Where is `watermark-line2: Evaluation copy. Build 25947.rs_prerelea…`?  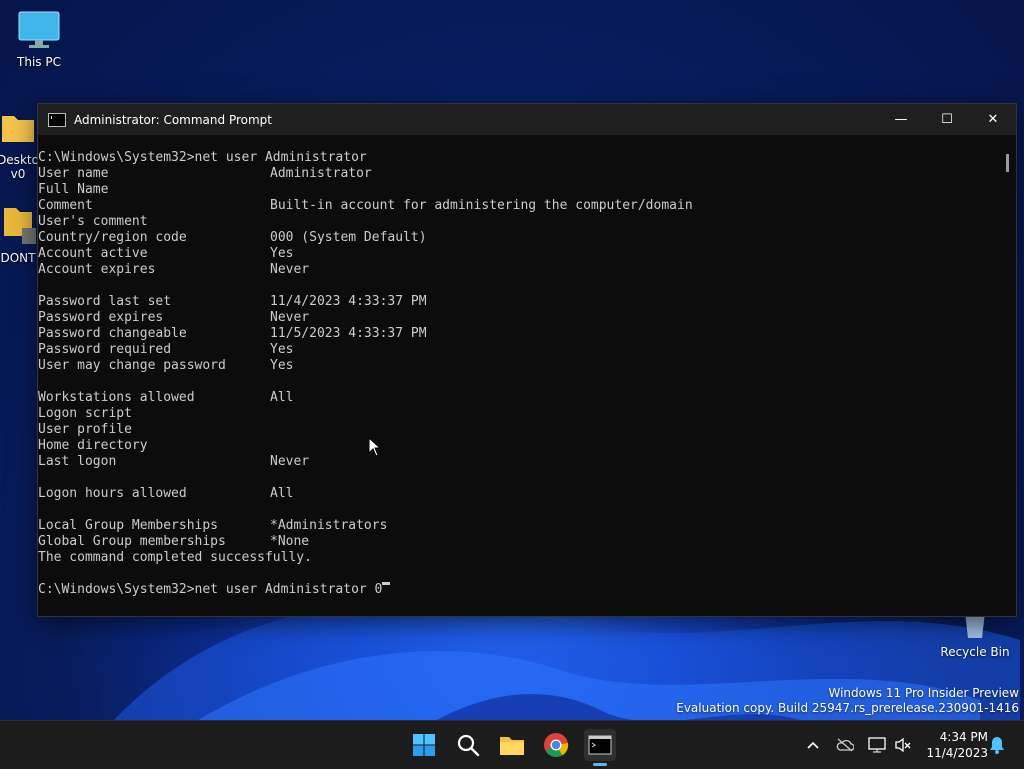
watermark-line2: Evaluation copy. Build 25947.rs_prerelea… is located at coordinates (847, 708).